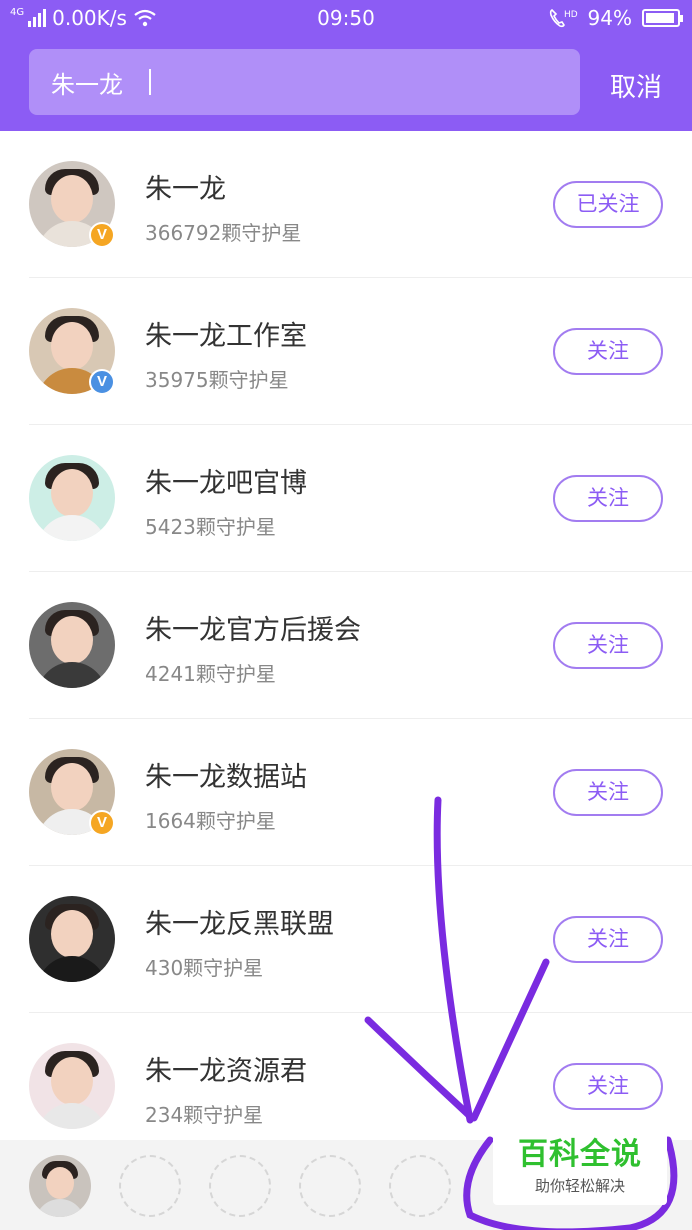  I want to click on result-name: 朱一龙吧官博, so click(226, 480).